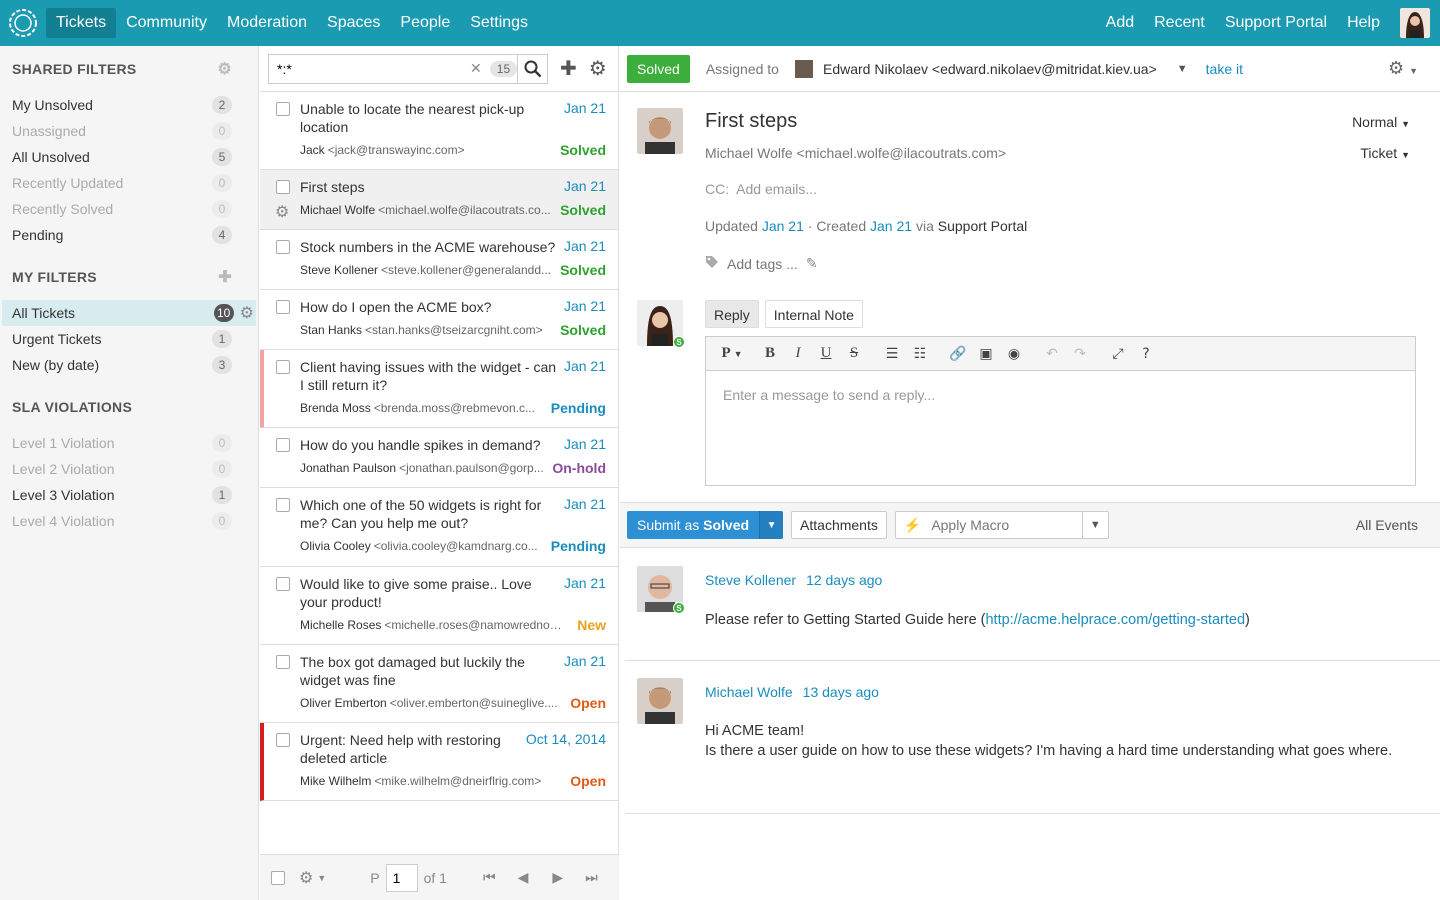  I want to click on link-icon: 🔗, so click(958, 354).